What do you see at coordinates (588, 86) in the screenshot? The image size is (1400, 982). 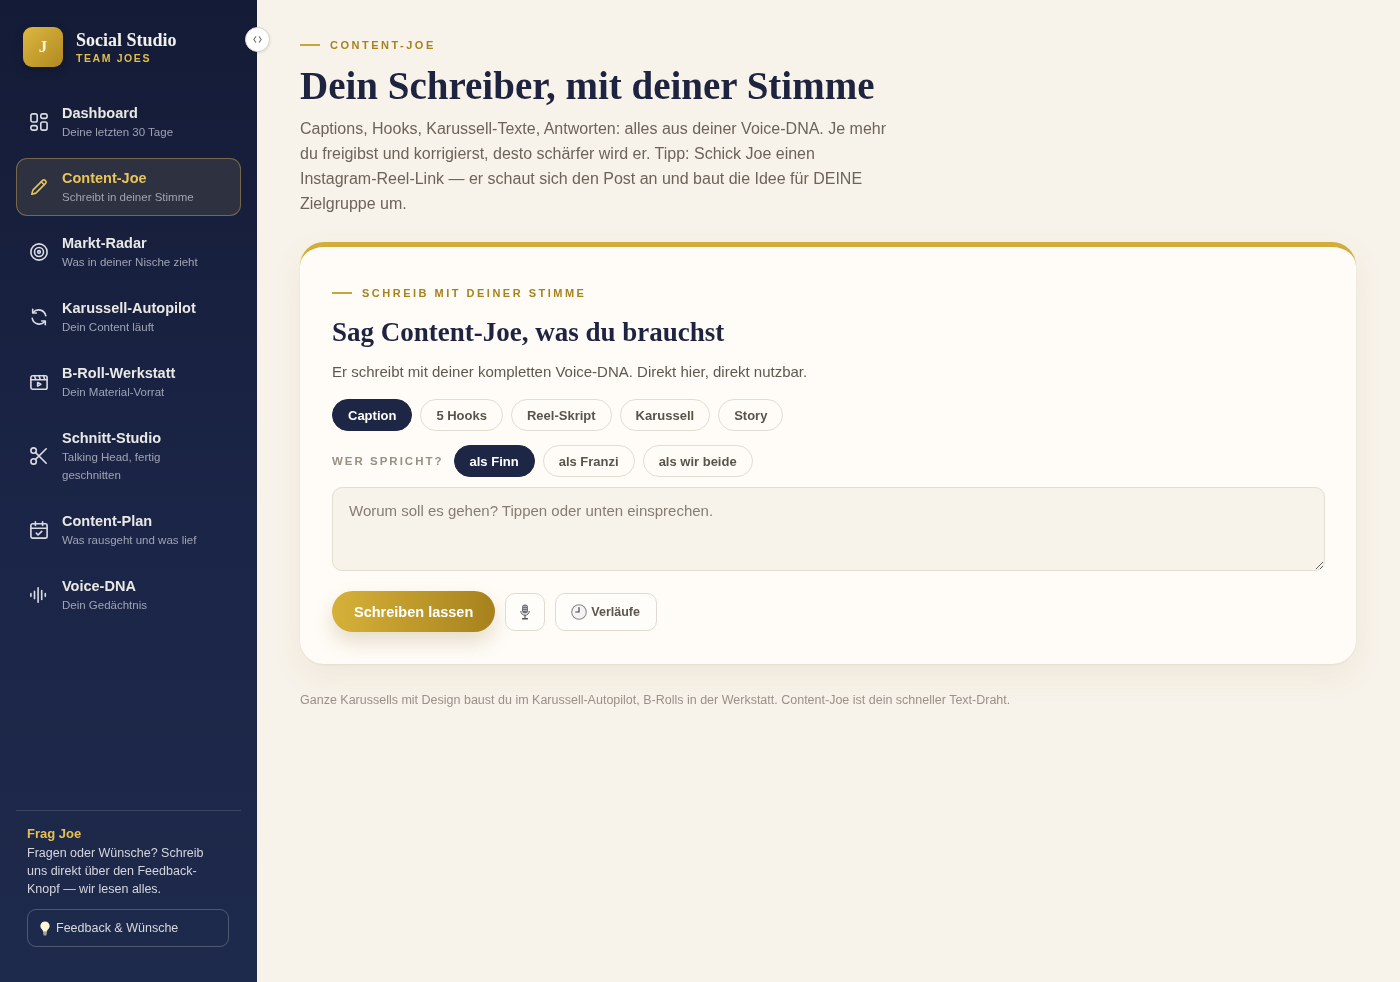 I see `page-title: Dein Schreiber, mit deiner Stimme` at bounding box center [588, 86].